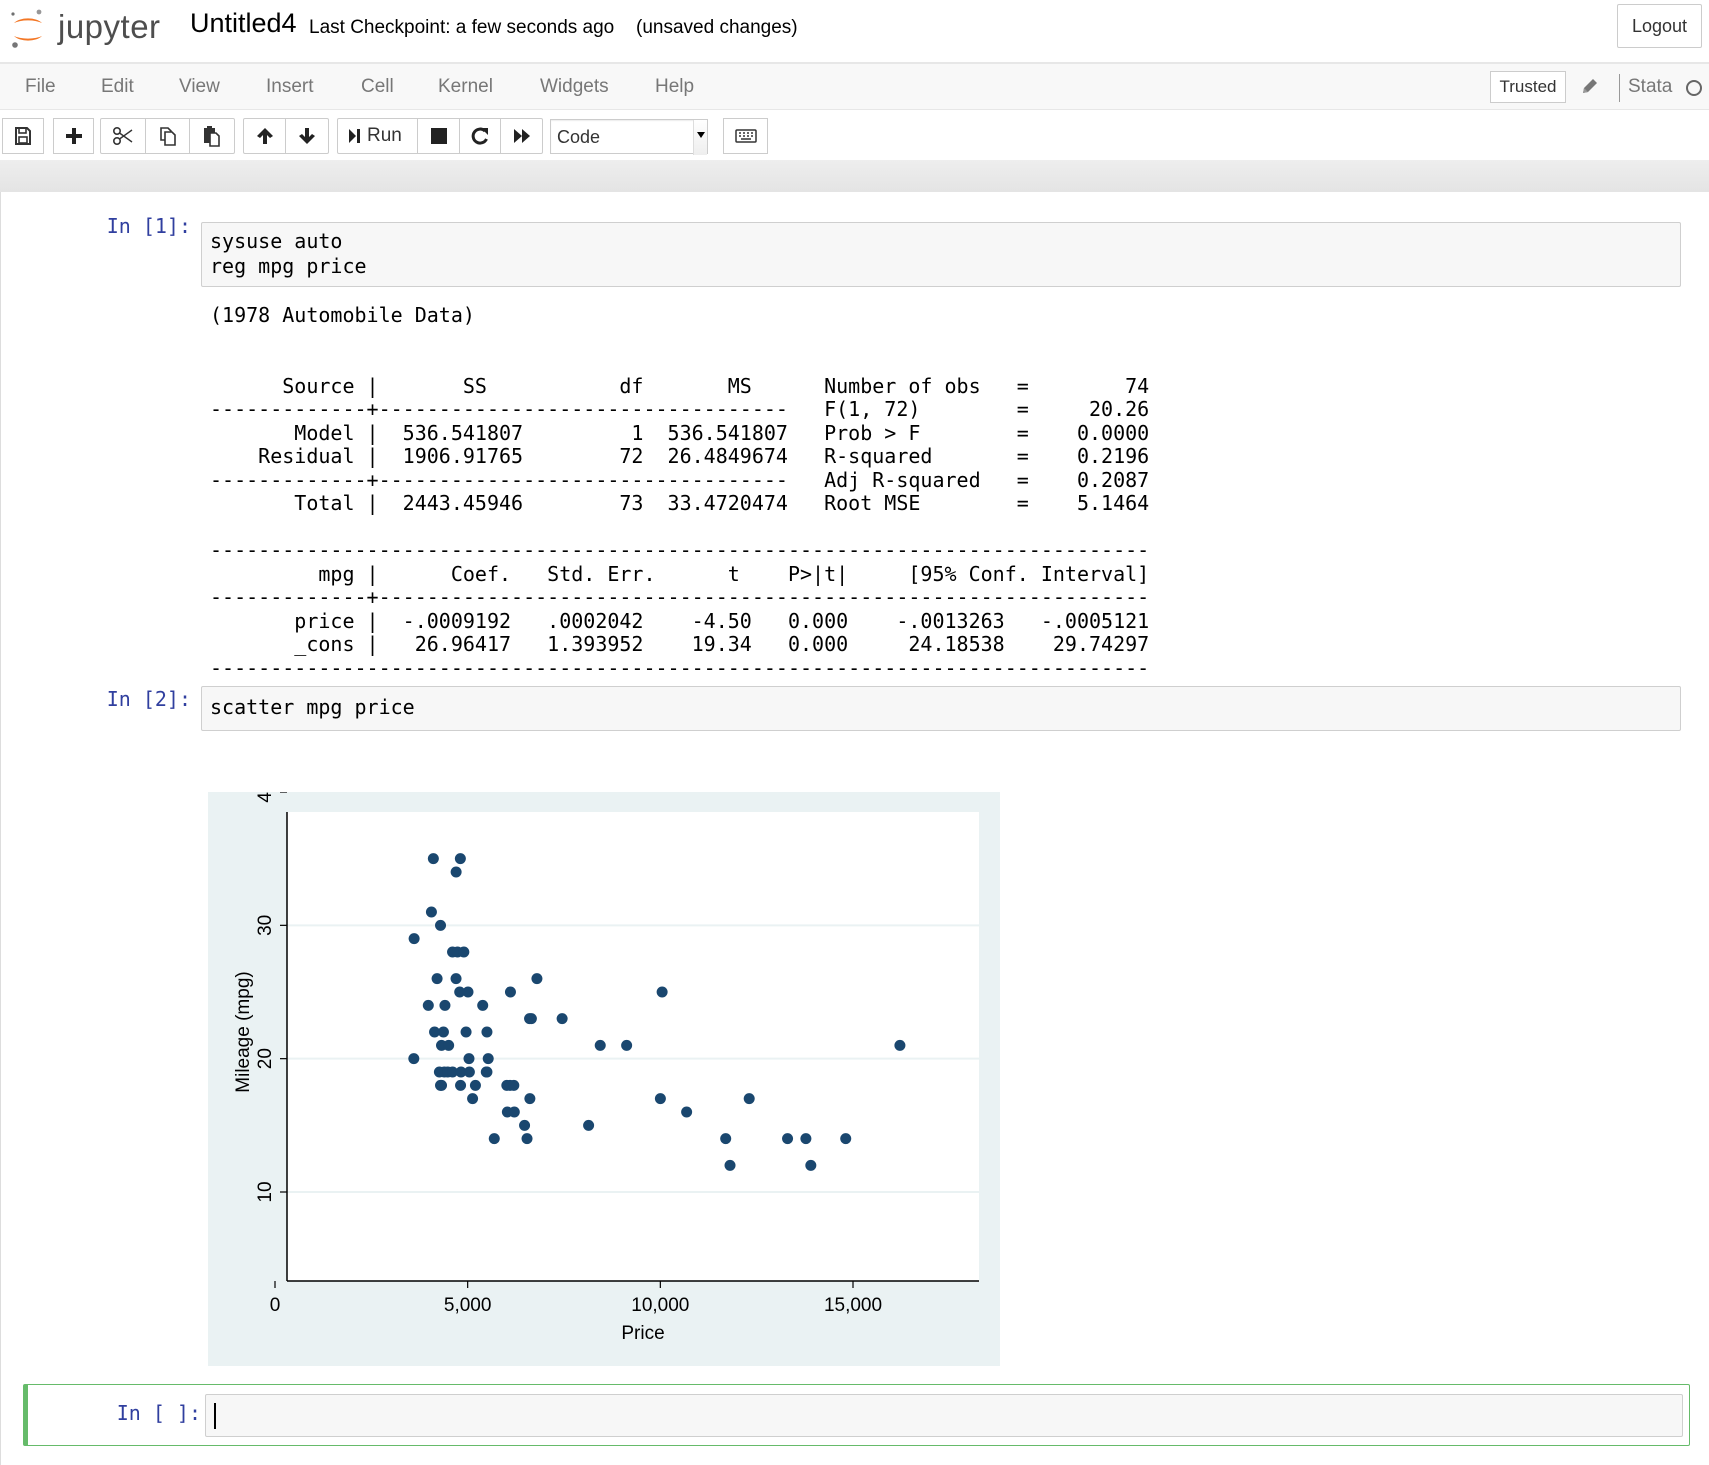  What do you see at coordinates (354, 136) in the screenshot?
I see `run-icon` at bounding box center [354, 136].